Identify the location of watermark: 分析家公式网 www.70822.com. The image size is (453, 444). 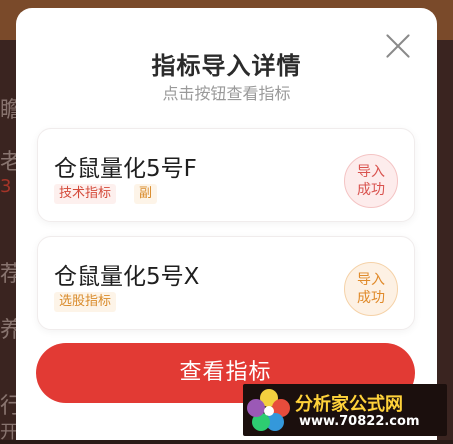
(345, 410).